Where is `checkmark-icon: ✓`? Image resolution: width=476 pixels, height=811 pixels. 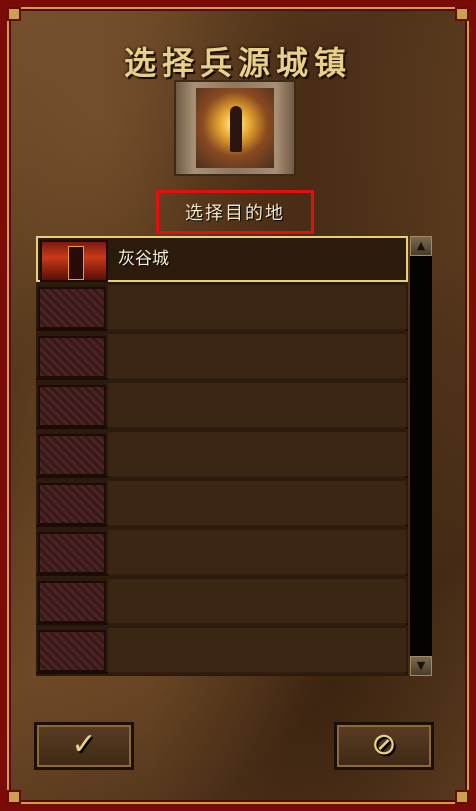 checkmark-icon: ✓ is located at coordinates (84, 744).